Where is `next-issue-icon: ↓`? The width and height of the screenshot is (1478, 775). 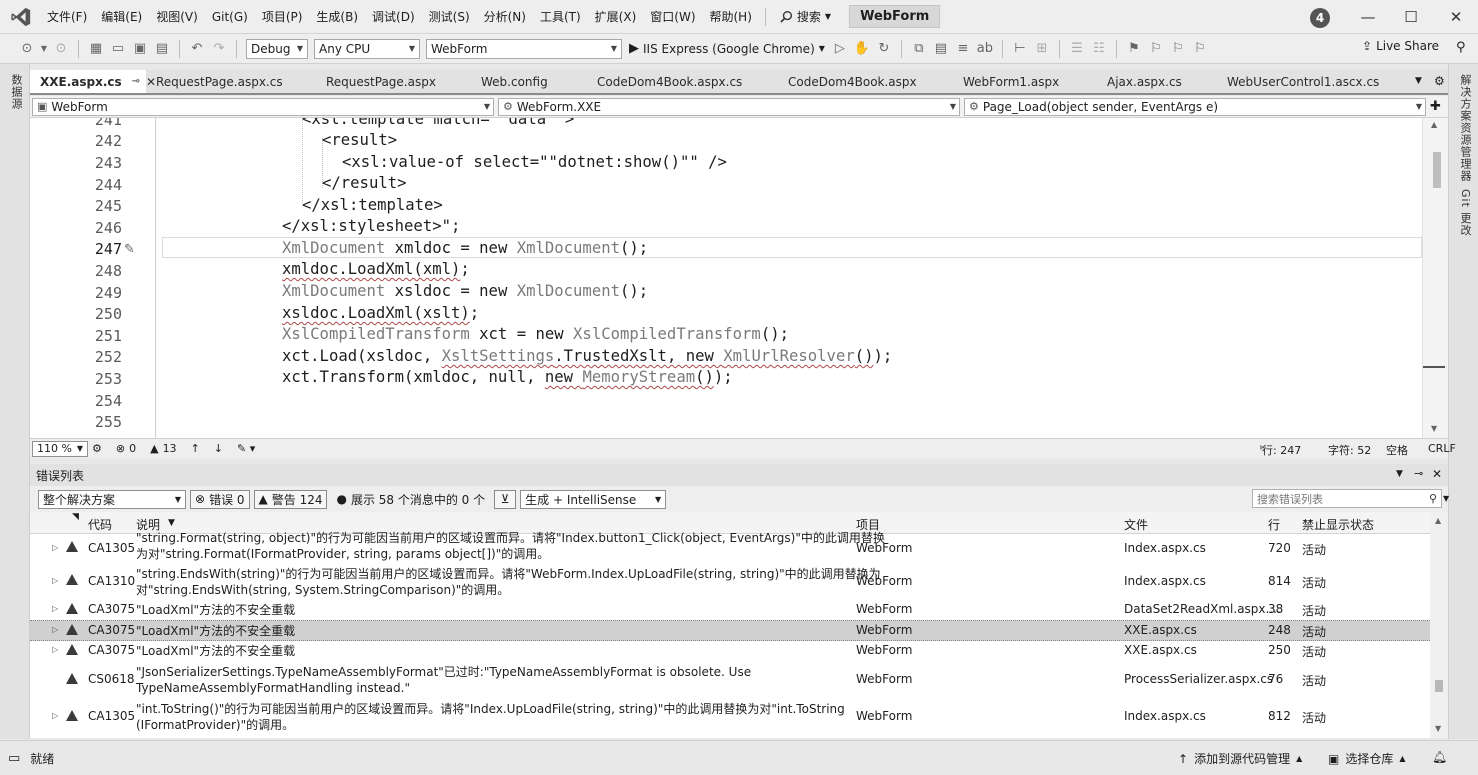 next-issue-icon: ↓ is located at coordinates (218, 448).